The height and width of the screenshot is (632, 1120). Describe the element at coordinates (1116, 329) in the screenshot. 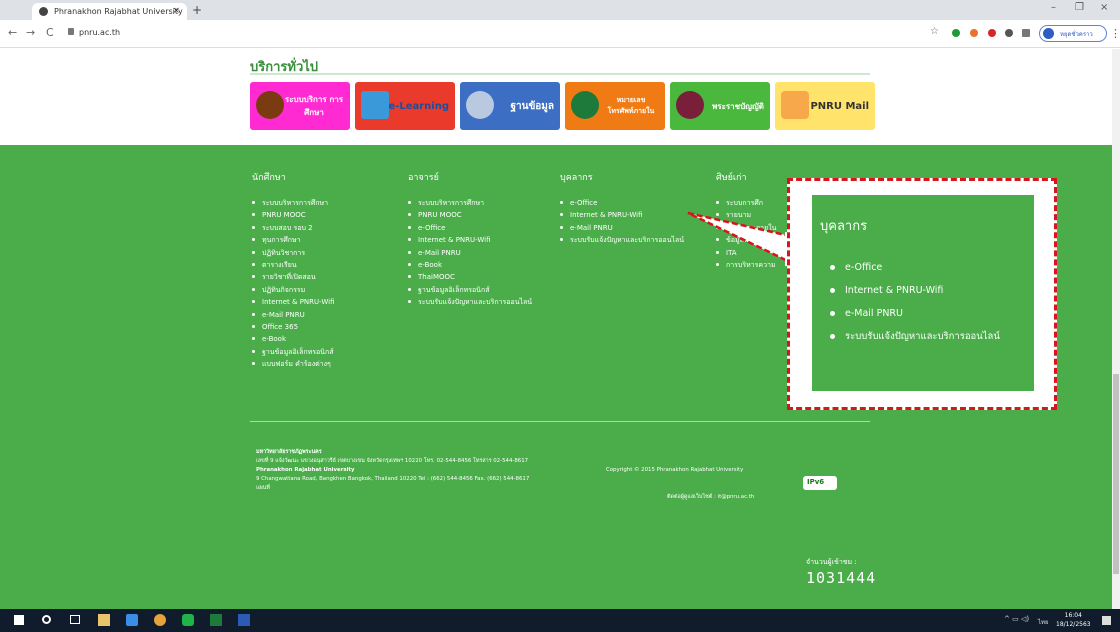

I see `page-scrollbar` at that location.